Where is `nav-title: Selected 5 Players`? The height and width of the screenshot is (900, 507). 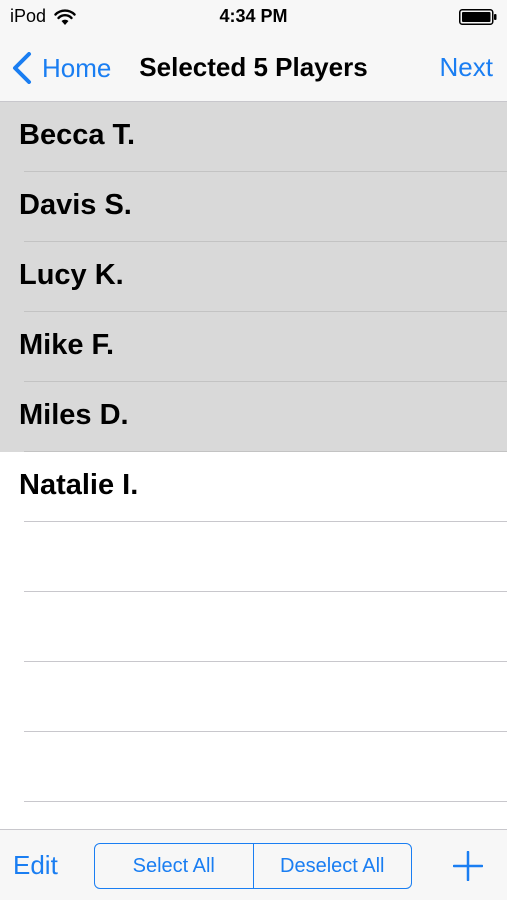
nav-title: Selected 5 Players is located at coordinates (253, 67).